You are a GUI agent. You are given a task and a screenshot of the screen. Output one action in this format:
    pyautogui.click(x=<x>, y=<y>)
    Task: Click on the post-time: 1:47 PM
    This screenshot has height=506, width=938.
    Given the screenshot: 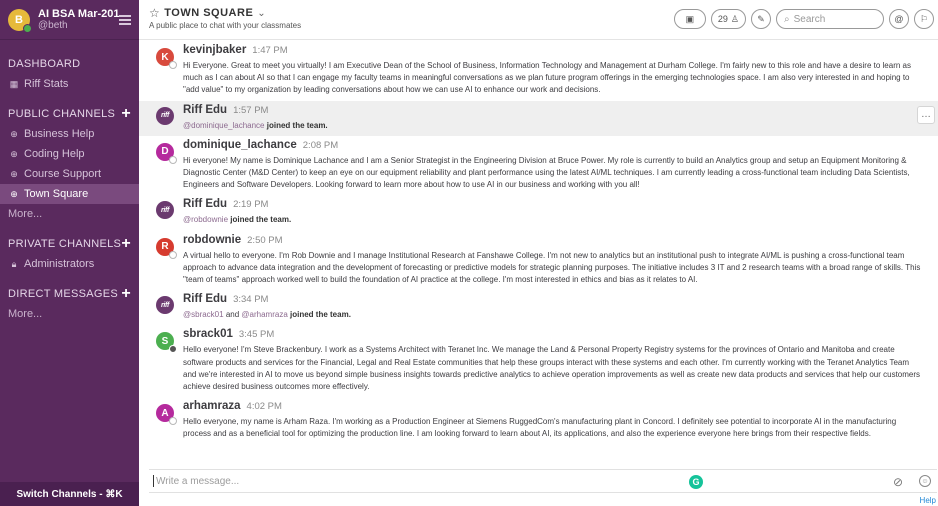 What is the action you would take?
    pyautogui.click(x=269, y=50)
    